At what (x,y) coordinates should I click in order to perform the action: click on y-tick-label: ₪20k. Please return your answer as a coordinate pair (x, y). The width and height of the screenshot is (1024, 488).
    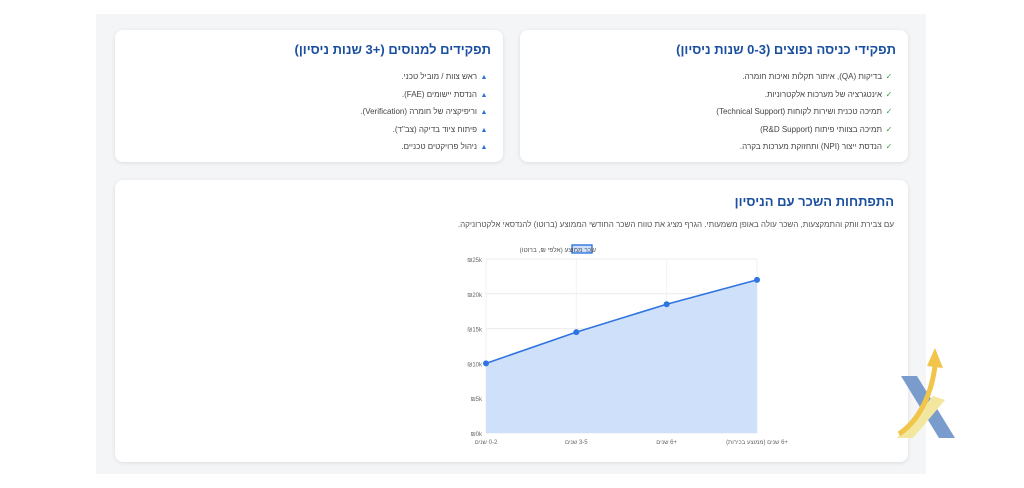
    Looking at the image, I should click on (475, 296).